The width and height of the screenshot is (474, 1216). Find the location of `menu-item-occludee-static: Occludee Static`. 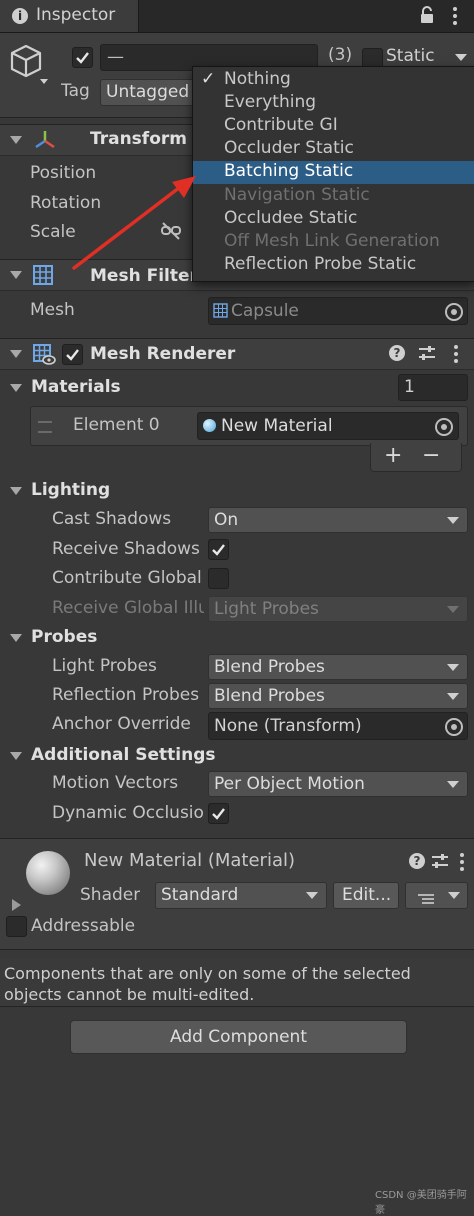

menu-item-occludee-static: Occludee Static is located at coordinates (333, 219).